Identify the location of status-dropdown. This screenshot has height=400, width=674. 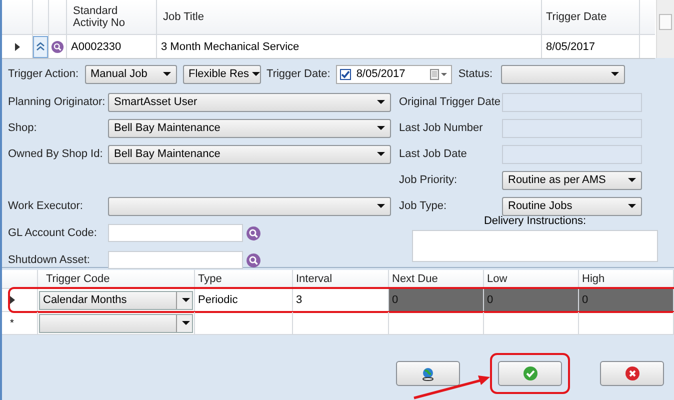
(562, 74).